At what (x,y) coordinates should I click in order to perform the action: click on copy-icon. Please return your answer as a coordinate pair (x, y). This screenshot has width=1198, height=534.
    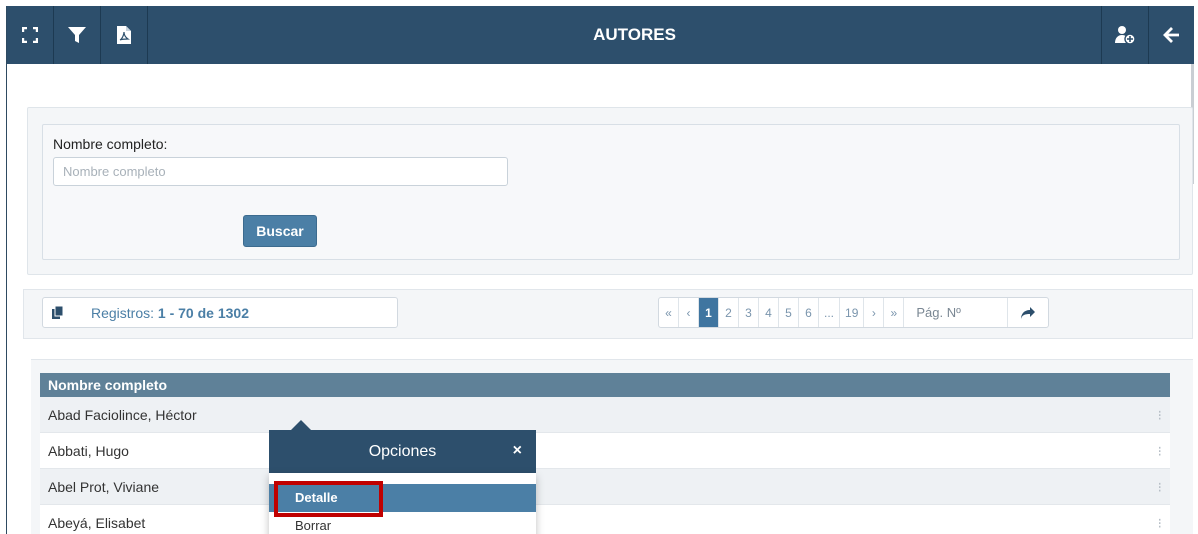
    Looking at the image, I should click on (58, 312).